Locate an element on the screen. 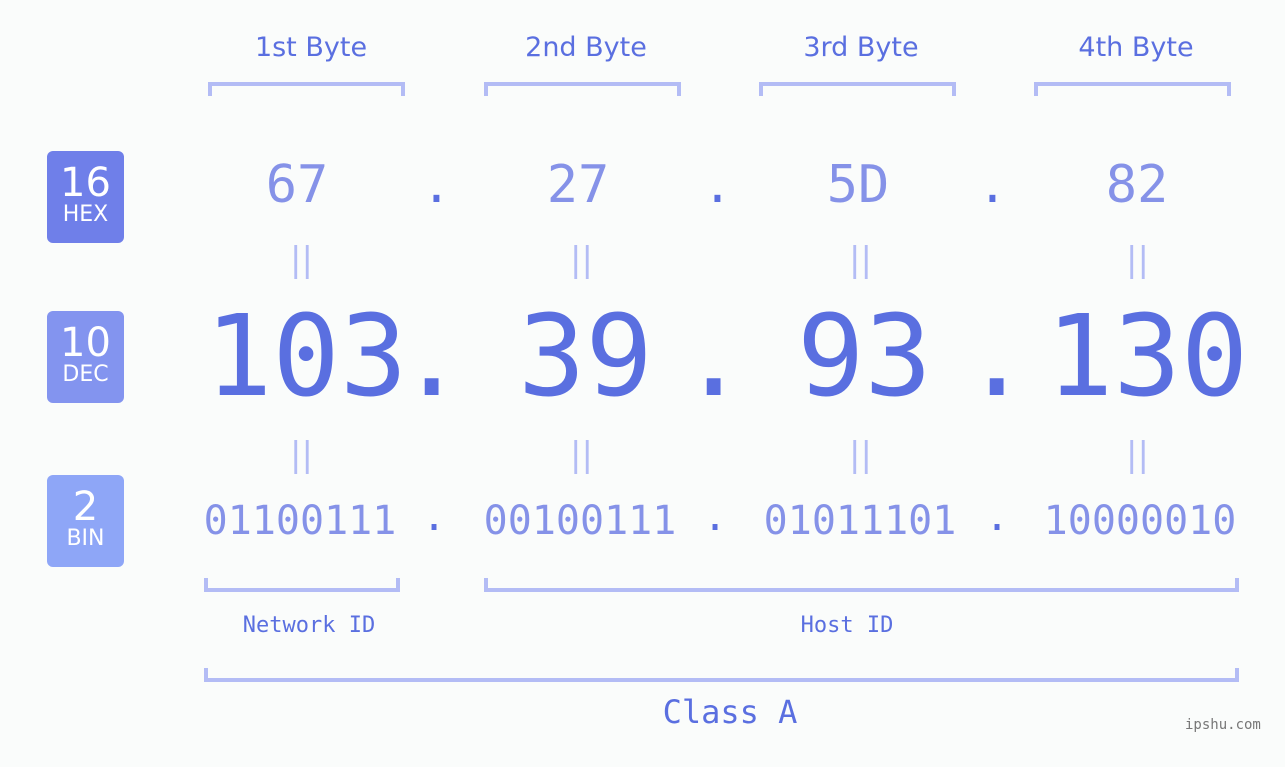 Image resolution: width=1285 pixels, height=767 pixels. bin-byte-1: 01100111 is located at coordinates (300, 521).